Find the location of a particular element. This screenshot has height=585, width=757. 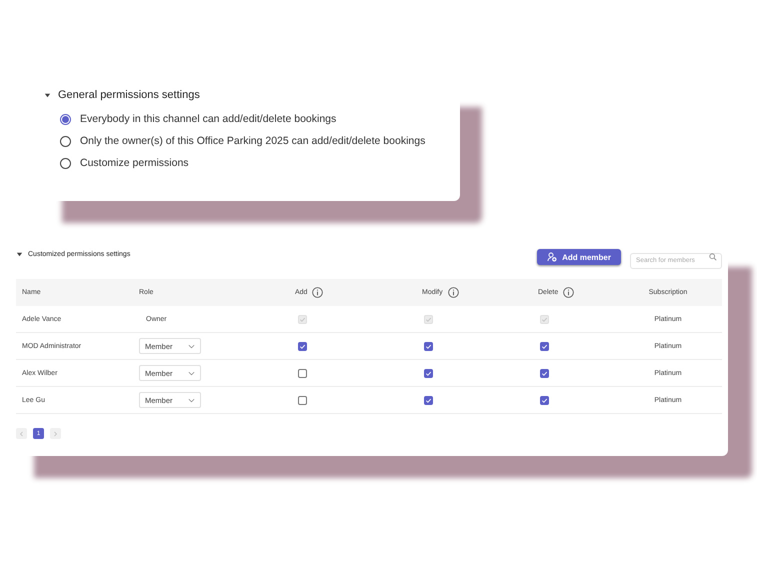

search-icon is located at coordinates (713, 257).